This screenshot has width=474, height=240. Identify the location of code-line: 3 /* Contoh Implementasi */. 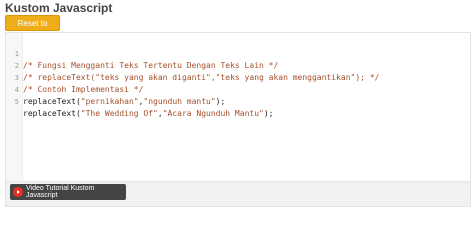
(238, 77).